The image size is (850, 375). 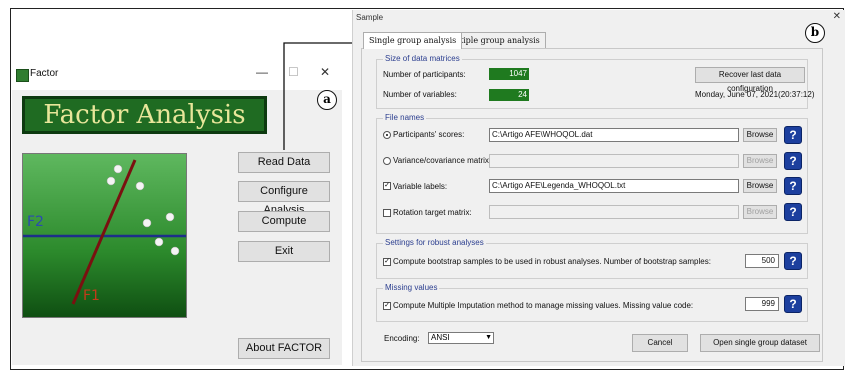 I want to click on variable-labels-label: Variable labels:, so click(x=420, y=186).